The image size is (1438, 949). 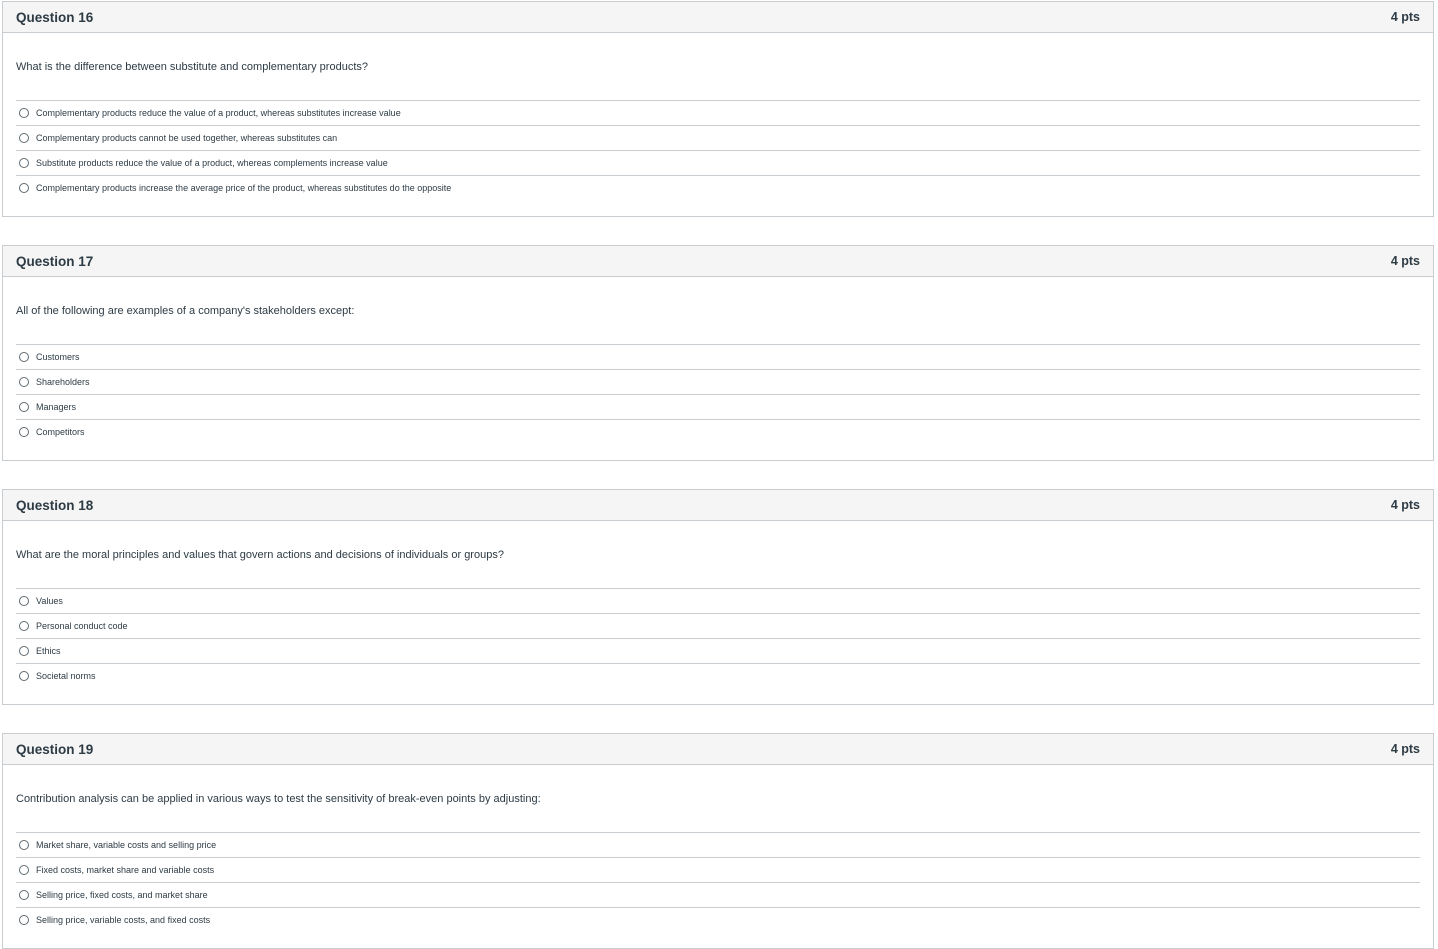 What do you see at coordinates (60, 432) in the screenshot?
I see `answer-label: Competitors` at bounding box center [60, 432].